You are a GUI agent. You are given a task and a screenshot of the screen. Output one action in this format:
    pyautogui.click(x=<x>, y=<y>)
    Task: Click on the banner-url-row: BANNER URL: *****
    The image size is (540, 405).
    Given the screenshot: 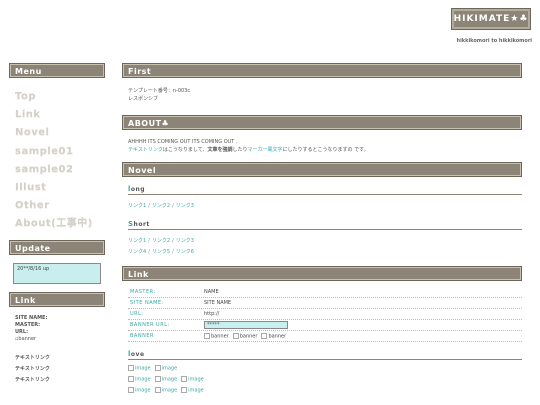 What is the action you would take?
    pyautogui.click(x=325, y=325)
    